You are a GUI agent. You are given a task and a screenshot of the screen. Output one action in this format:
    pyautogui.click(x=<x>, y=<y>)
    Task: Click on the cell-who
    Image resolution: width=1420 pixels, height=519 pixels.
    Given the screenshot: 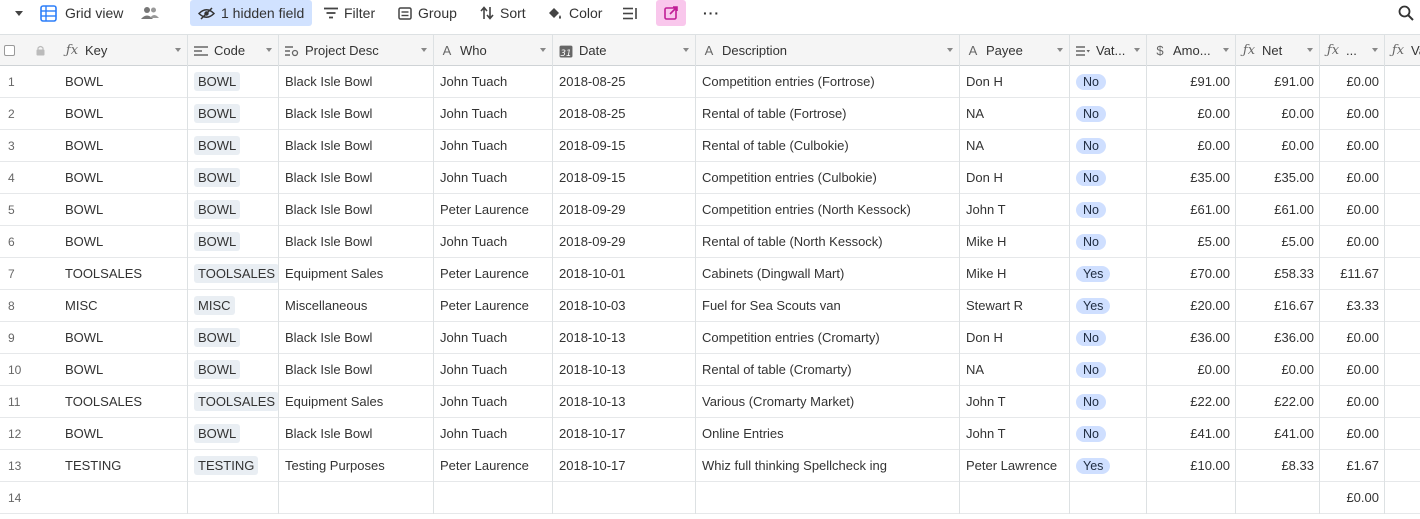 What is the action you would take?
    pyautogui.click(x=493, y=497)
    